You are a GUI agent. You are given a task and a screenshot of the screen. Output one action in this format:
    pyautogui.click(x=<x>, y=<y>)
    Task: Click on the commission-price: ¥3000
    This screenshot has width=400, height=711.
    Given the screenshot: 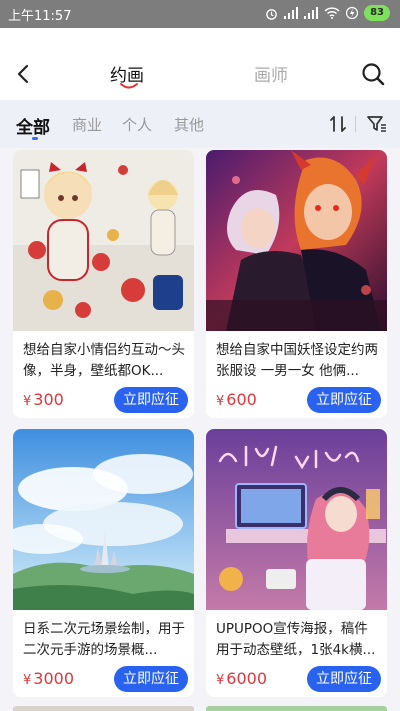 What is the action you would take?
    pyautogui.click(x=48, y=678)
    